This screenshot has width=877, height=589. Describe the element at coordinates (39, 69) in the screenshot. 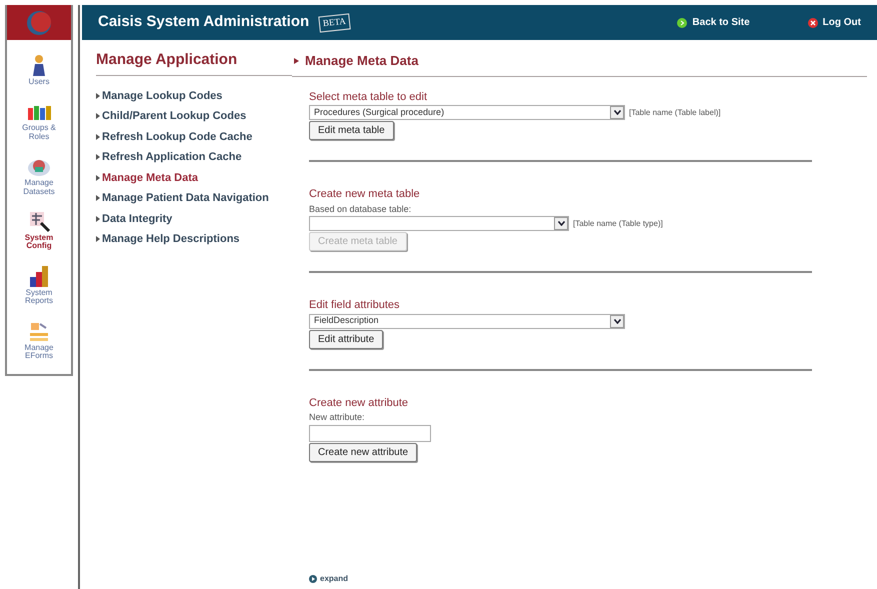

I see `sidebar-item: Users` at that location.